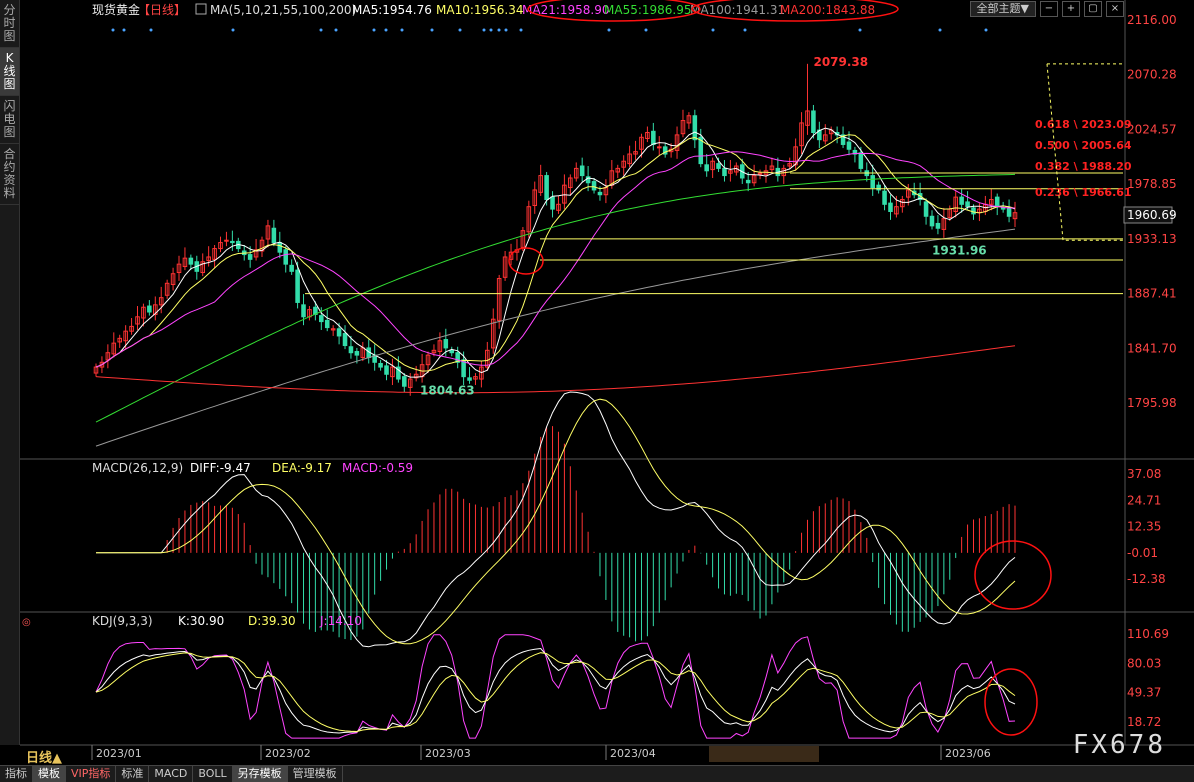  What do you see at coordinates (1049, 9) in the screenshot?
I see `minus-icon: −` at bounding box center [1049, 9].